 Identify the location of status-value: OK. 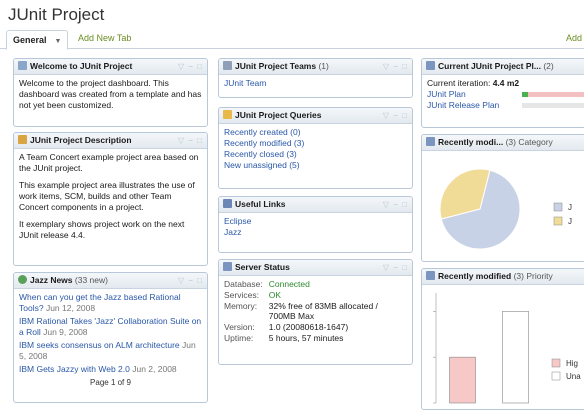
(275, 295).